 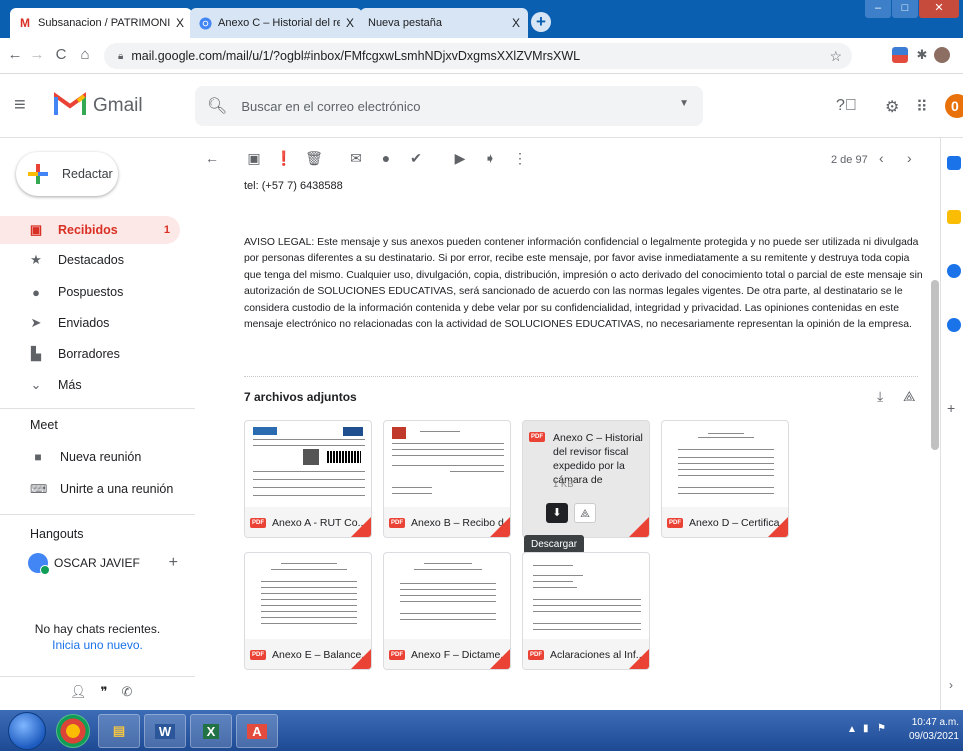 I want to click on expand-panel-chevron-icon: ›, so click(x=951, y=685).